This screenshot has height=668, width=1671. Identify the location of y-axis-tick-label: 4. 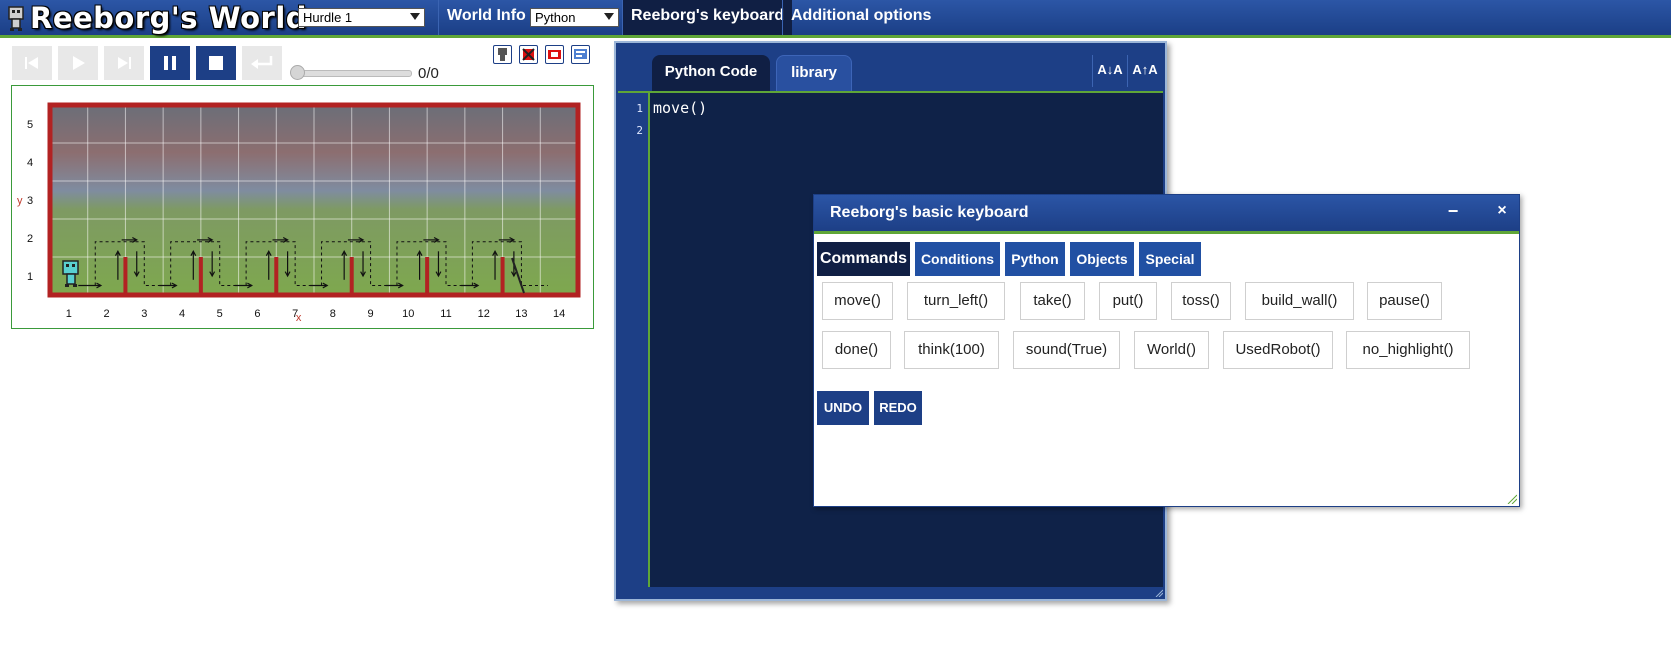
(30, 163).